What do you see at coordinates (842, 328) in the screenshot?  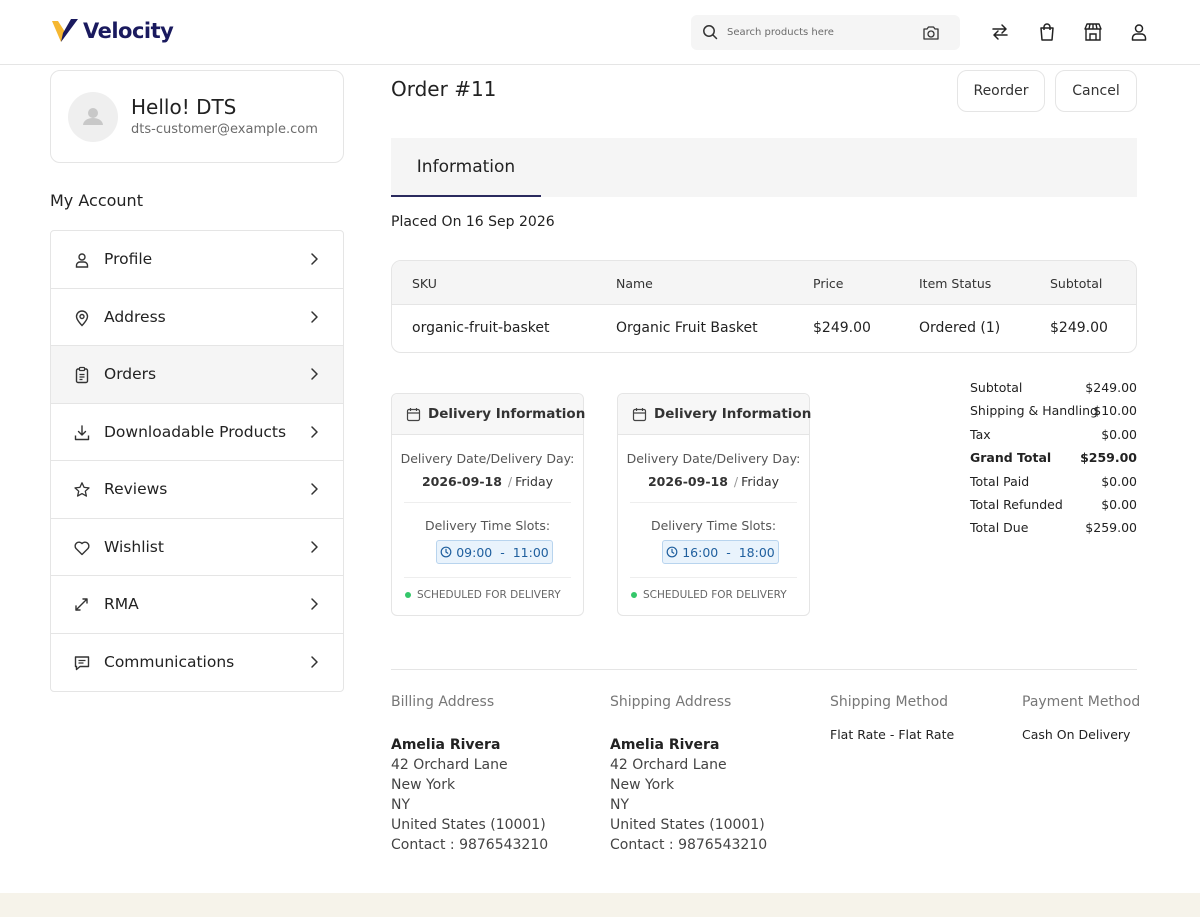 I see `cell-price: $249.00` at bounding box center [842, 328].